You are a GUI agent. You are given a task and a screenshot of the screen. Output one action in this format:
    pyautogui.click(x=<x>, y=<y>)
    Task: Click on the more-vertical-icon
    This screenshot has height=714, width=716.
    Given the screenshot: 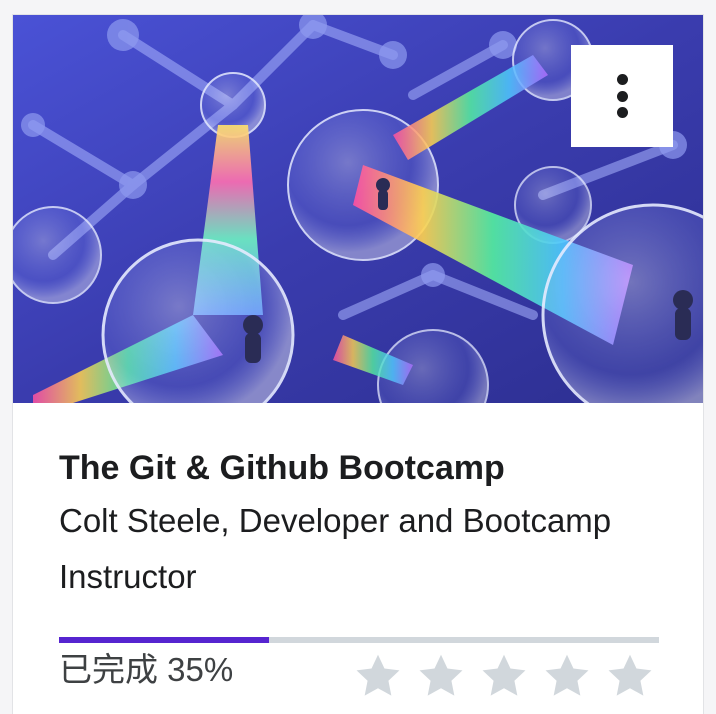 What is the action you would take?
    pyautogui.click(x=622, y=96)
    